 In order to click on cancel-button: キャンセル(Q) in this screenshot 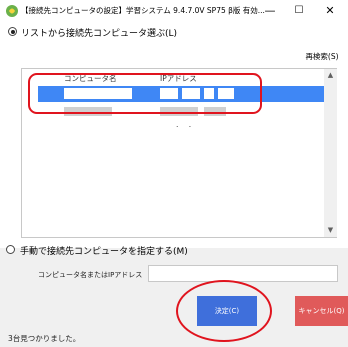, I will do `click(321, 311)`.